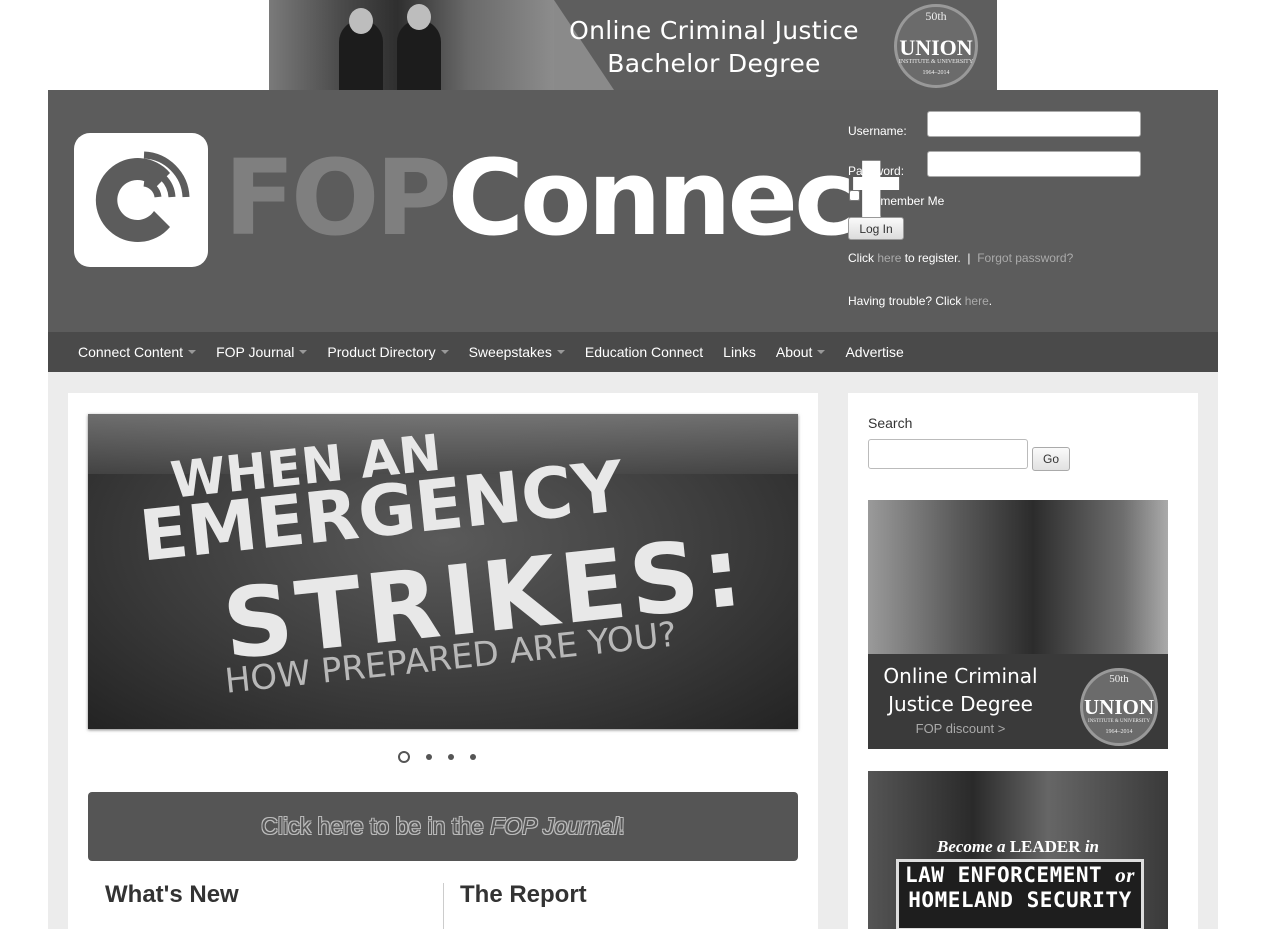 This screenshot has width=1263, height=929. I want to click on nav-label: Links, so click(739, 352).